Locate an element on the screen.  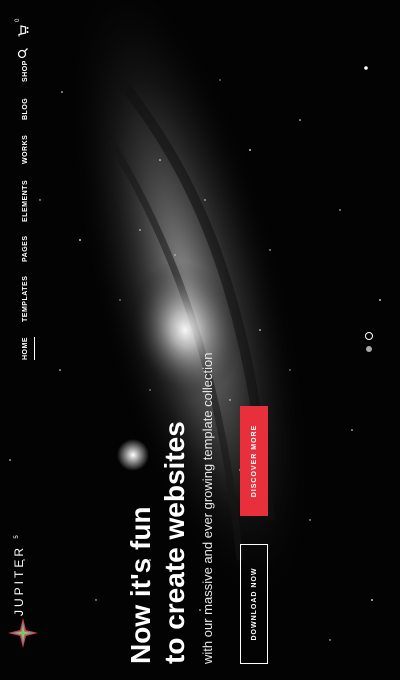
nav-item-elements: ELEMENTS is located at coordinates (25, 201).